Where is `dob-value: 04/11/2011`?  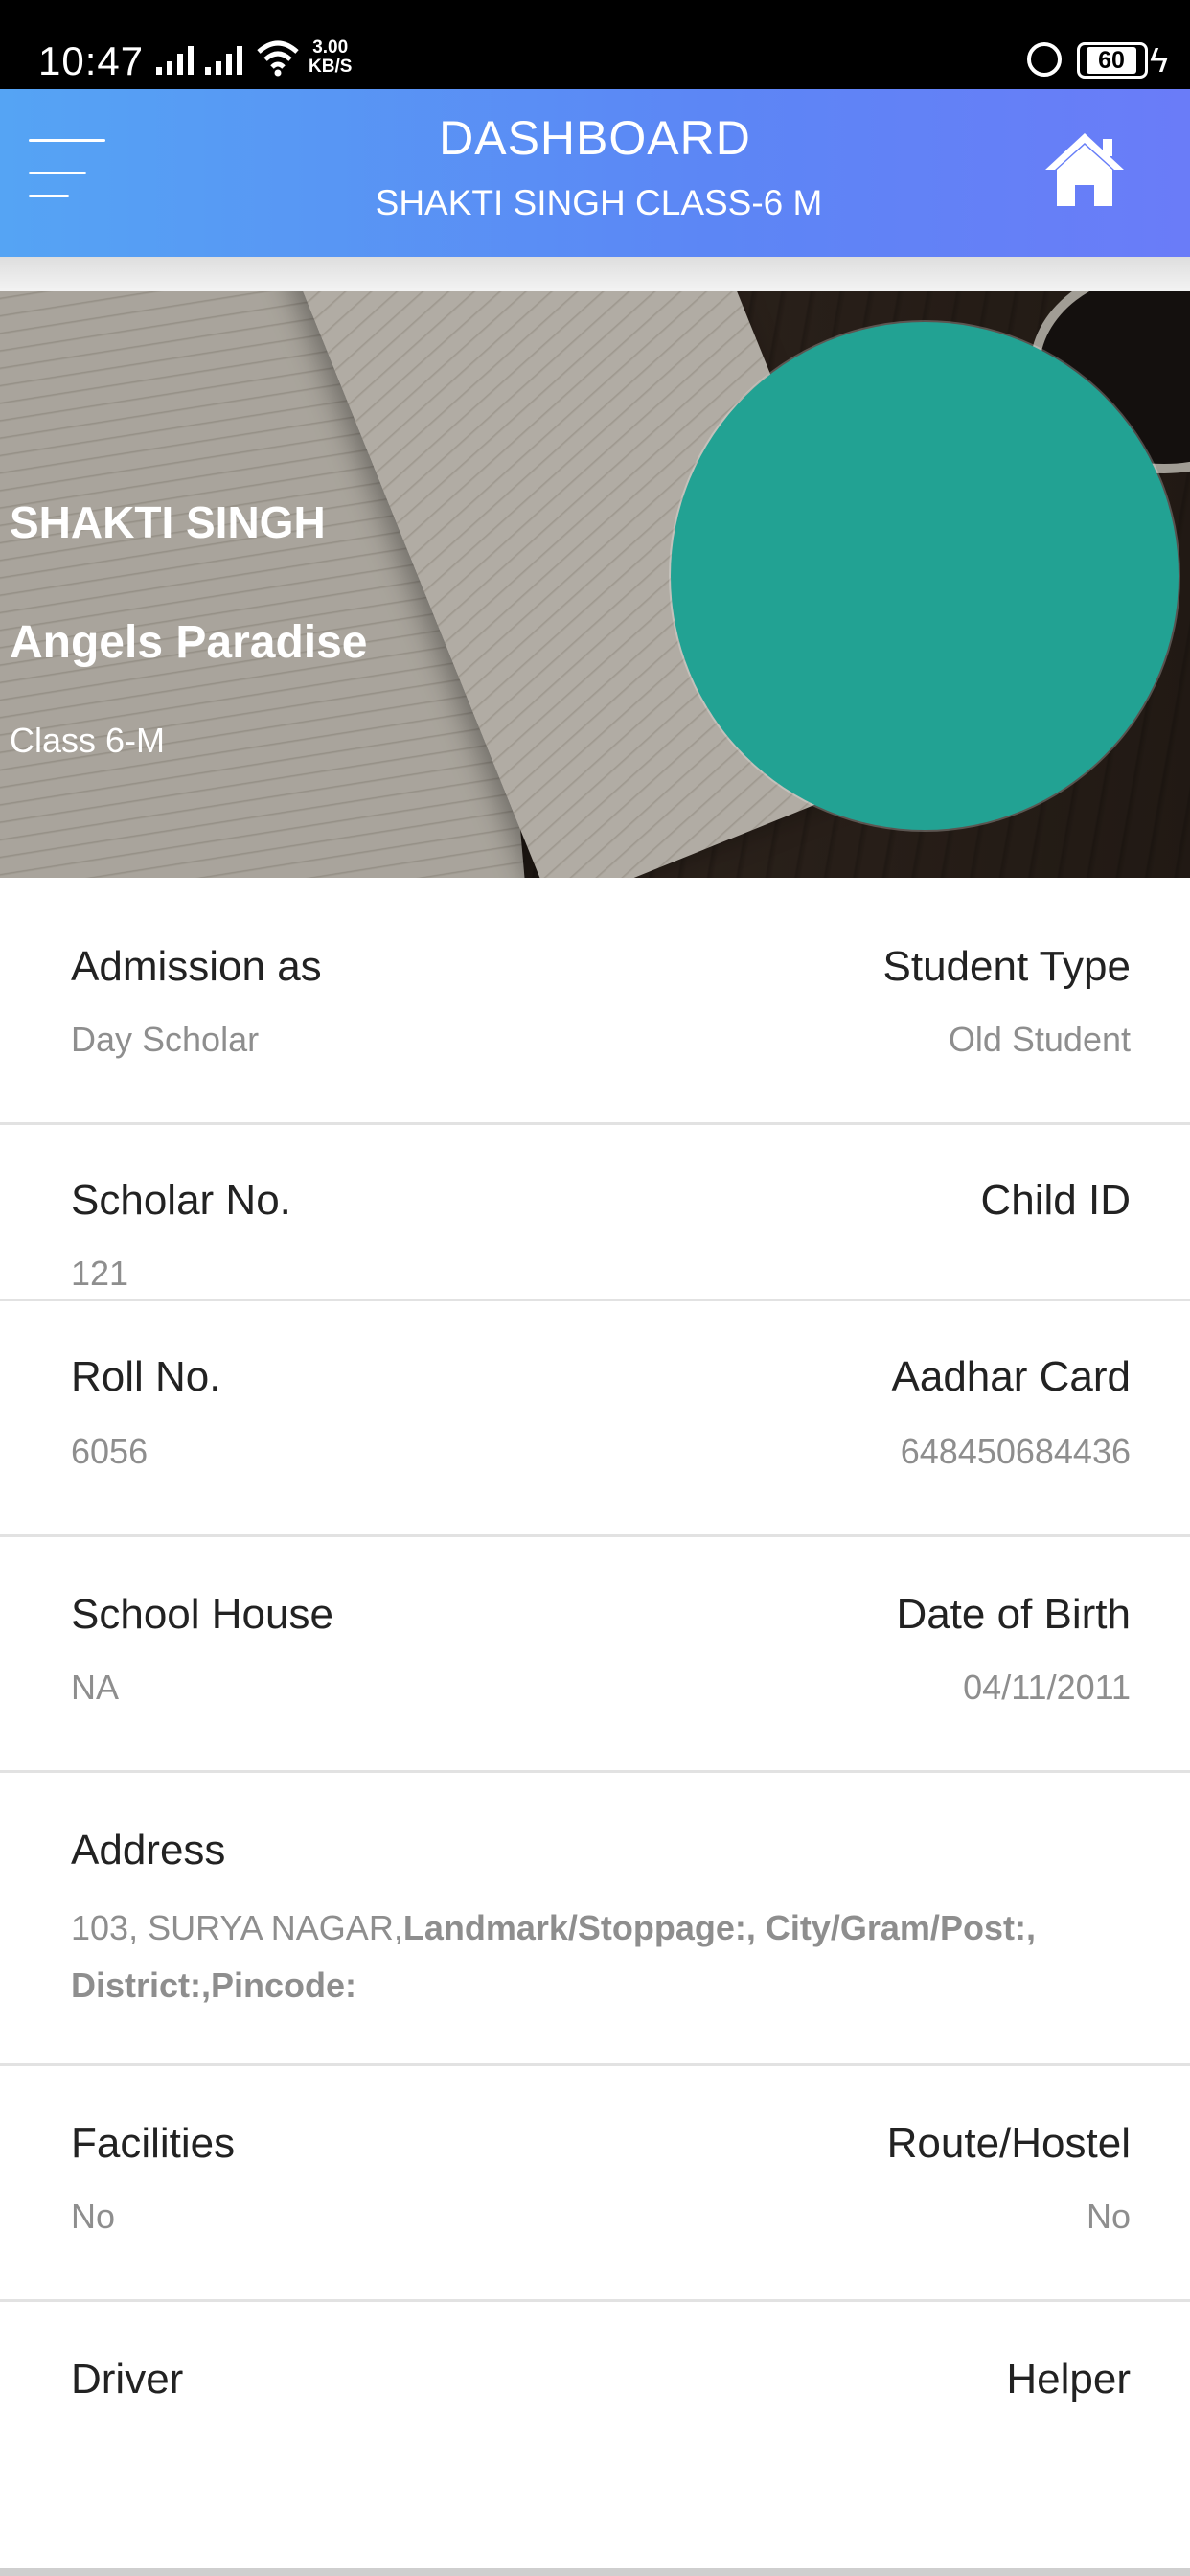
dob-value: 04/11/2011 is located at coordinates (1047, 1687).